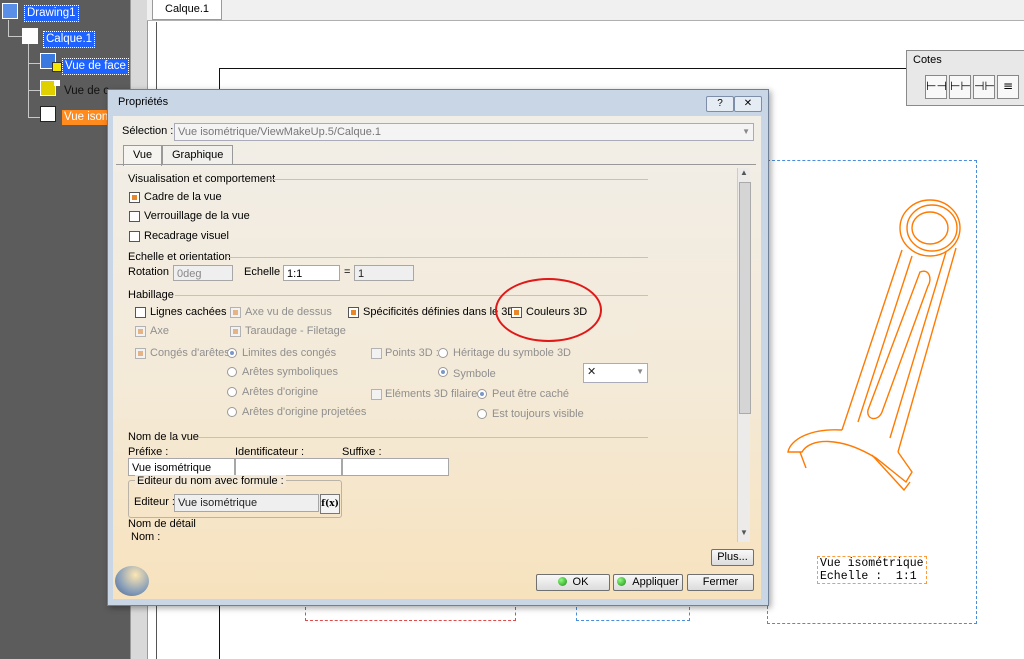  I want to click on close-button: ✕, so click(748, 104).